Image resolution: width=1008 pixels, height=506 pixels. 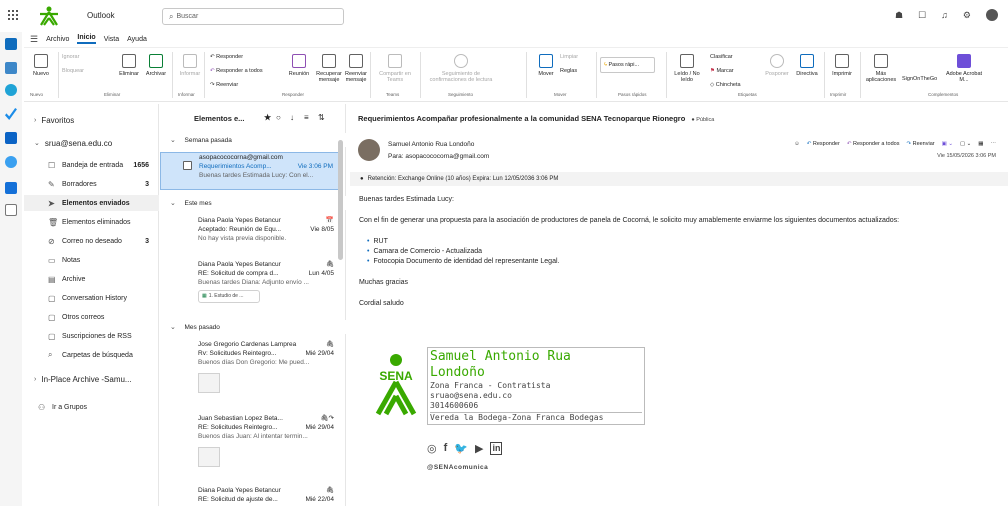 I want to click on flag-button: ⚑ Marcar, so click(x=722, y=71).